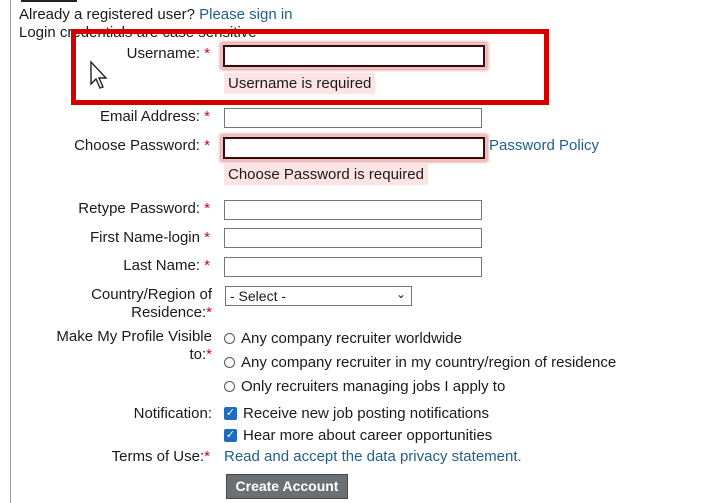  I want to click on password-label: Choose Password: *, so click(142, 145).